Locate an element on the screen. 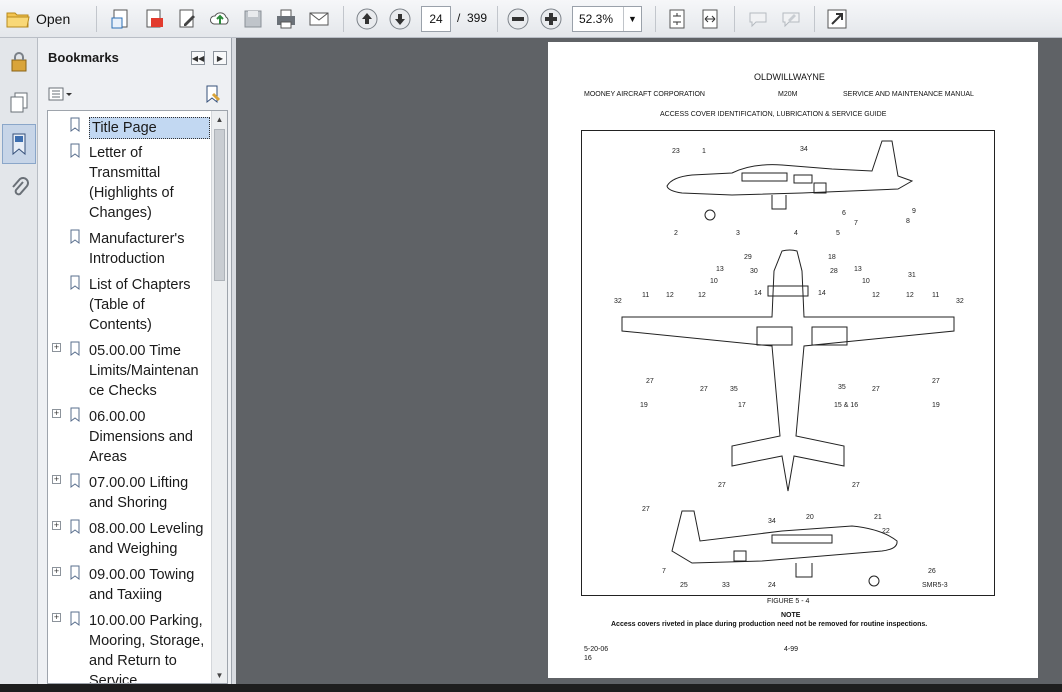 Image resolution: width=1062 pixels, height=692 pixels. previous-page-icon is located at coordinates (367, 19).